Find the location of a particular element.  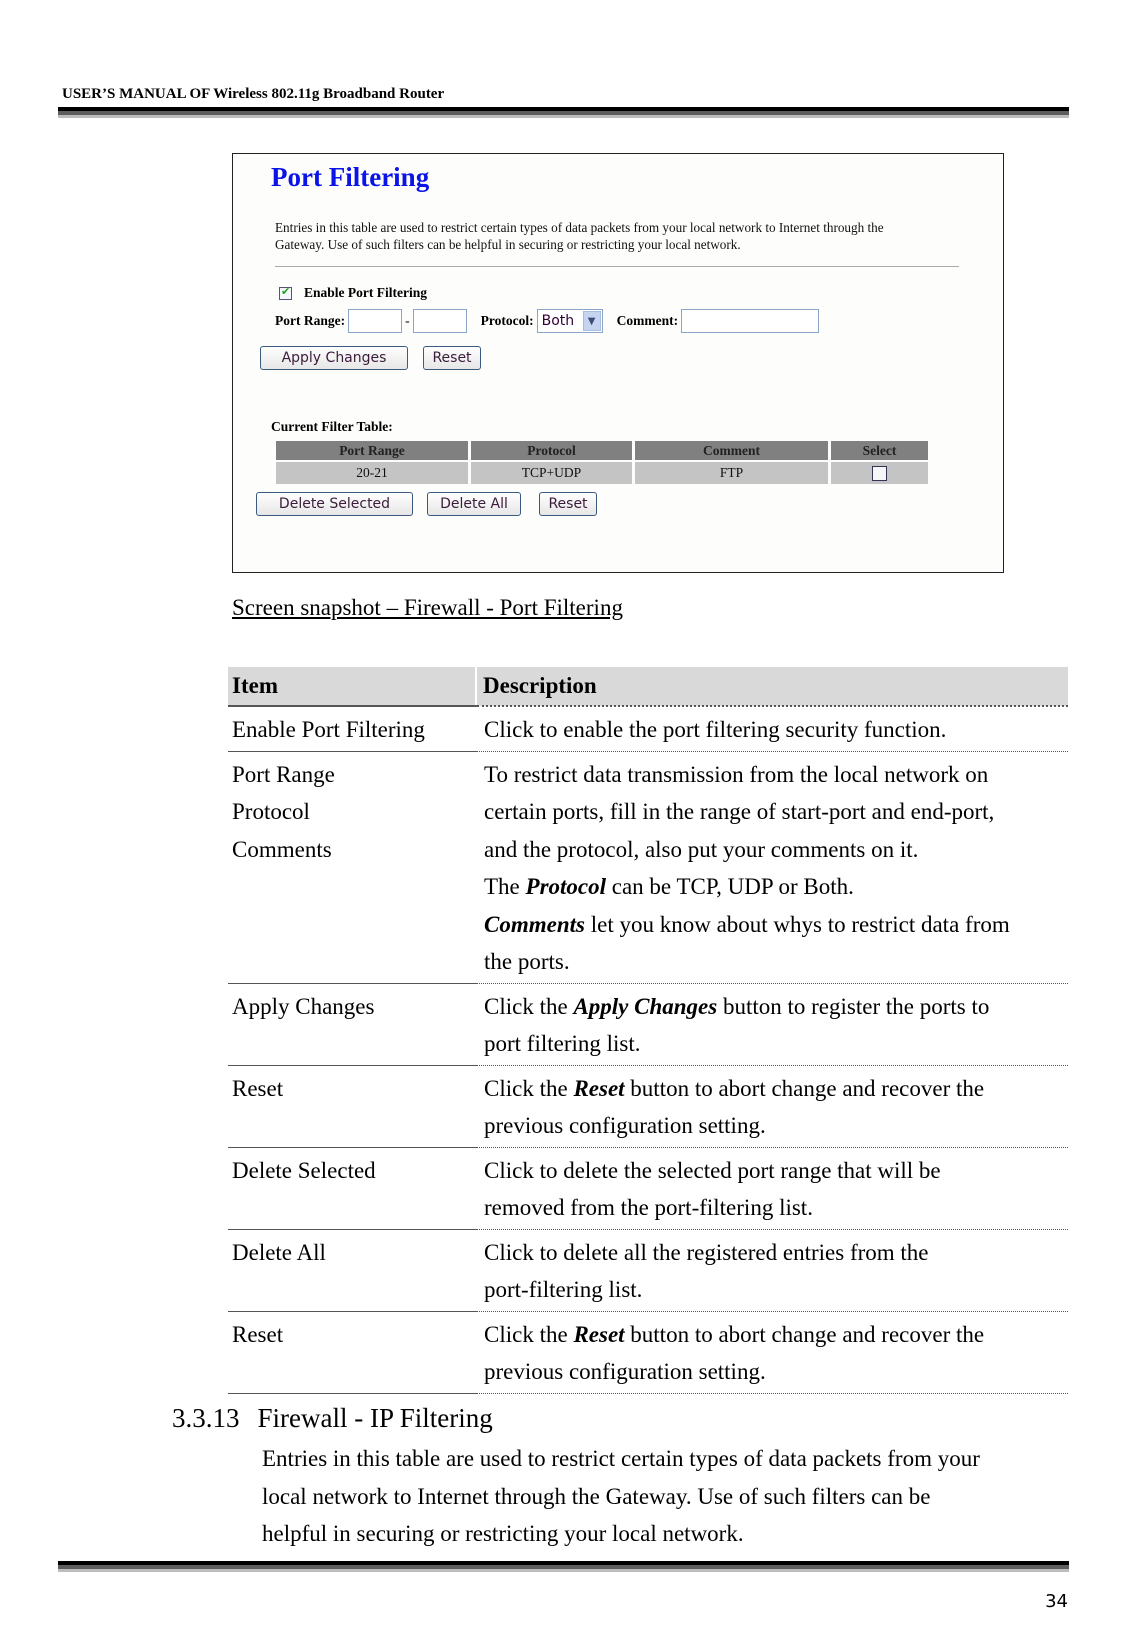

footer-rule is located at coordinates (563, 1566).